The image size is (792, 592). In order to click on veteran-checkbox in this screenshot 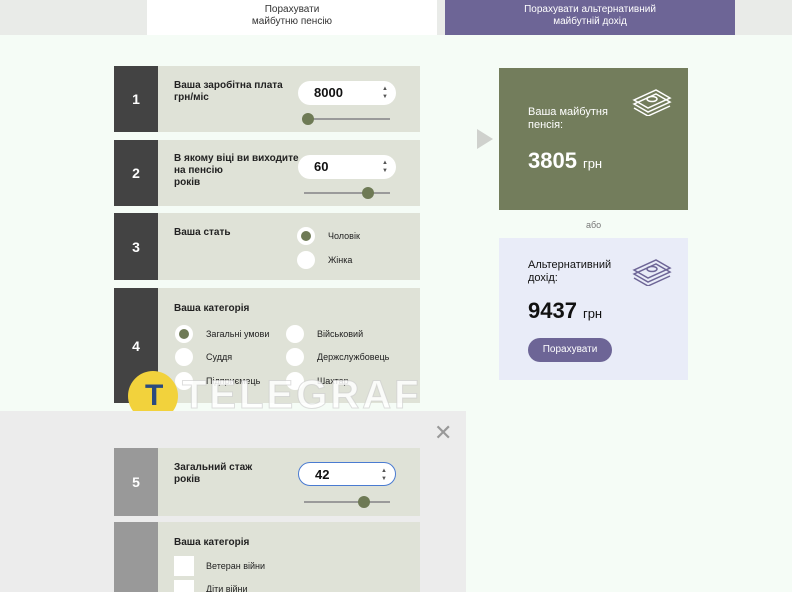, I will do `click(184, 566)`.